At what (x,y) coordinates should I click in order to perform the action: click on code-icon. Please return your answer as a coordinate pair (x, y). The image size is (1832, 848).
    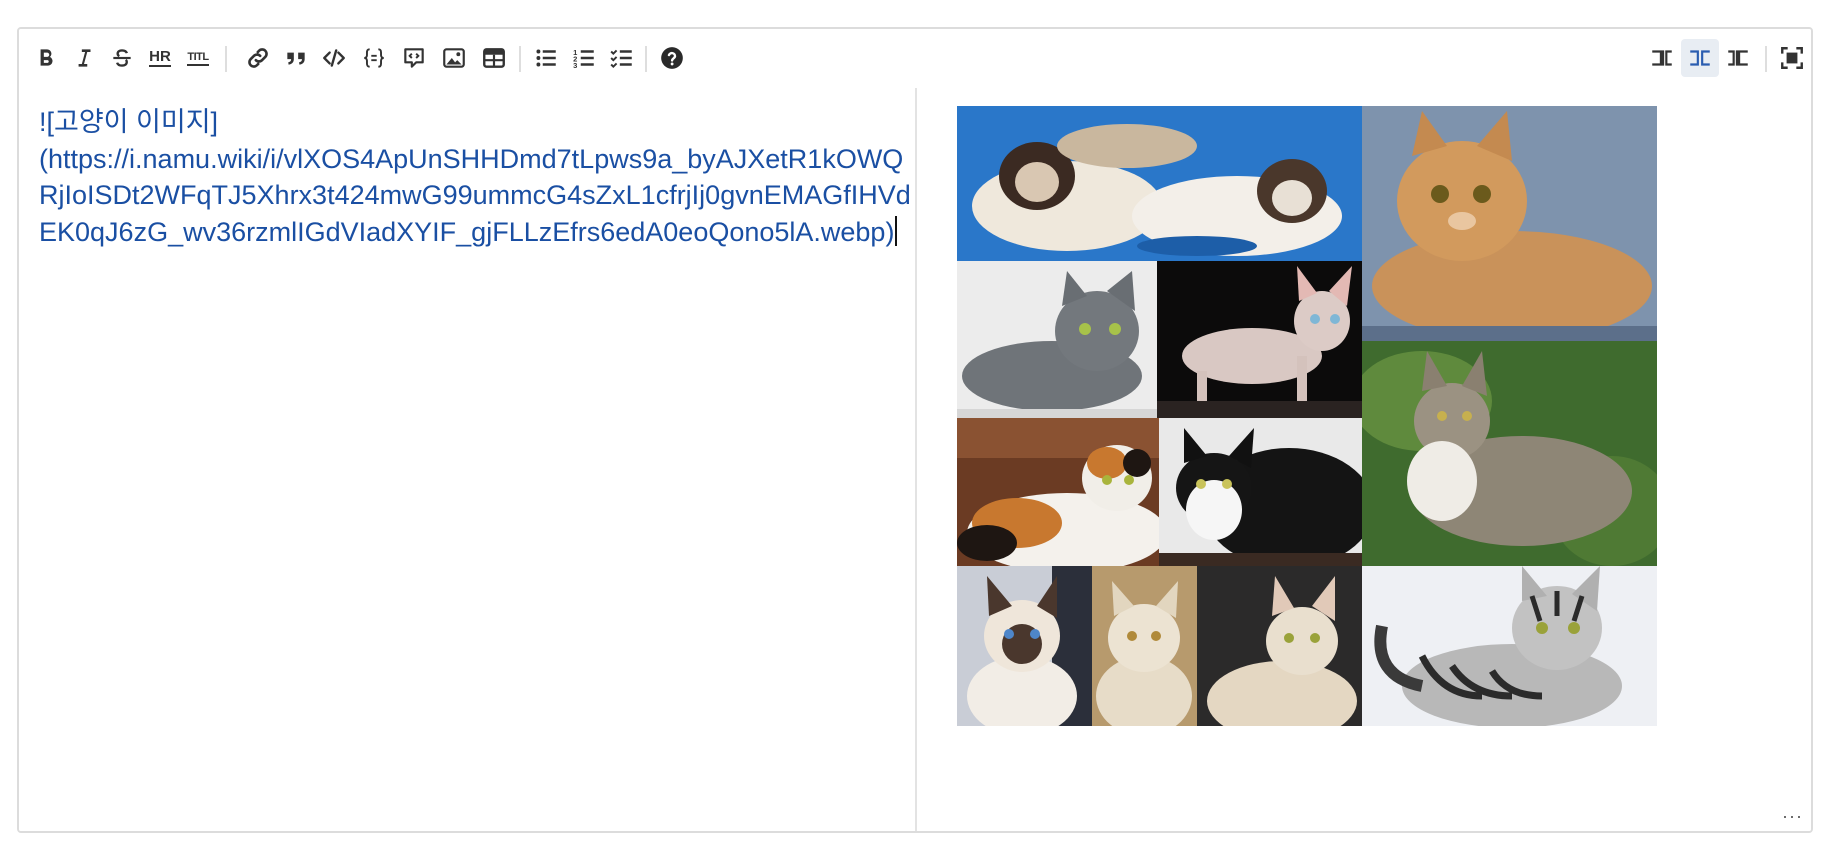
    Looking at the image, I should click on (334, 58).